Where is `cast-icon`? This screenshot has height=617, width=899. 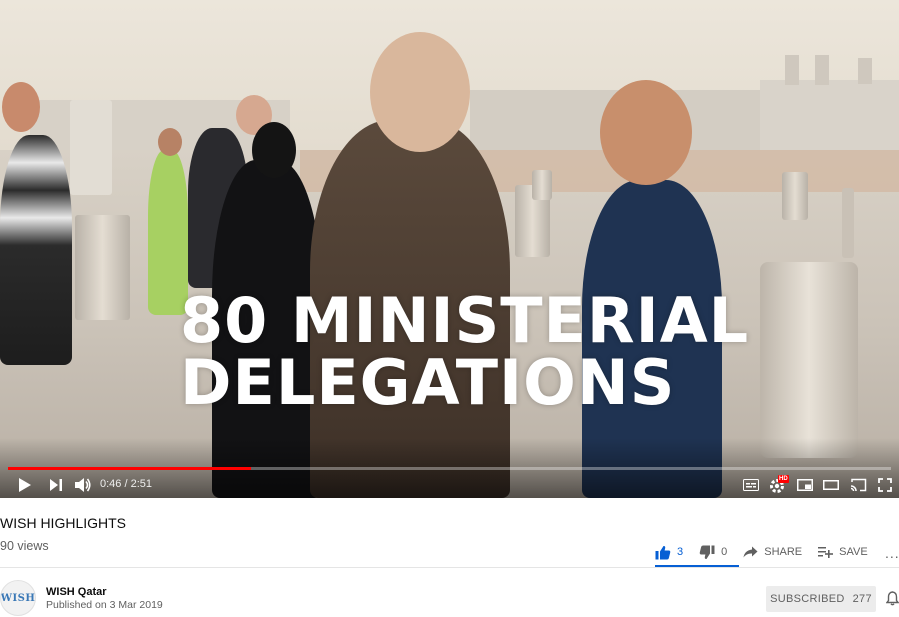 cast-icon is located at coordinates (858, 485).